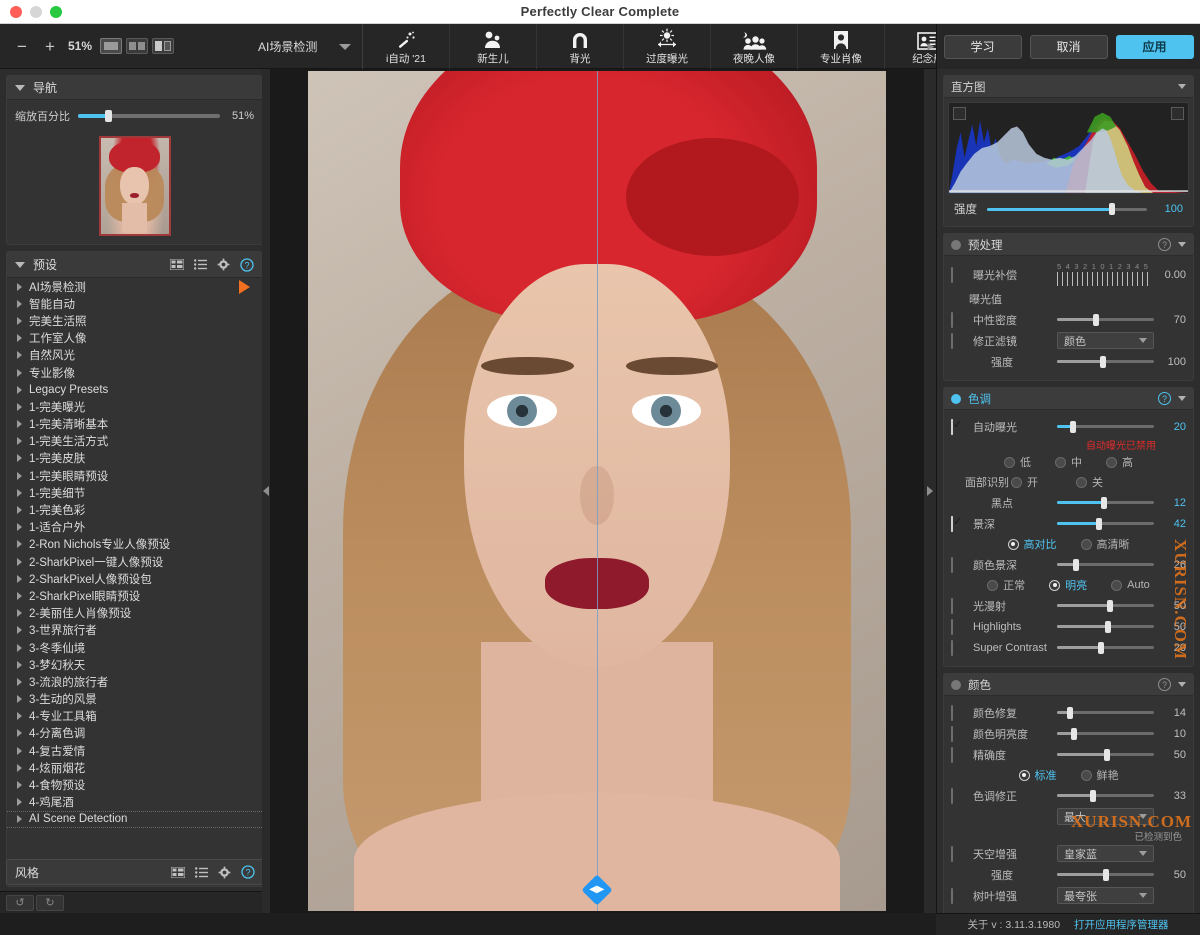 The image size is (1200, 935). What do you see at coordinates (1105, 647) in the screenshot?
I see `slider-super-contrast` at bounding box center [1105, 647].